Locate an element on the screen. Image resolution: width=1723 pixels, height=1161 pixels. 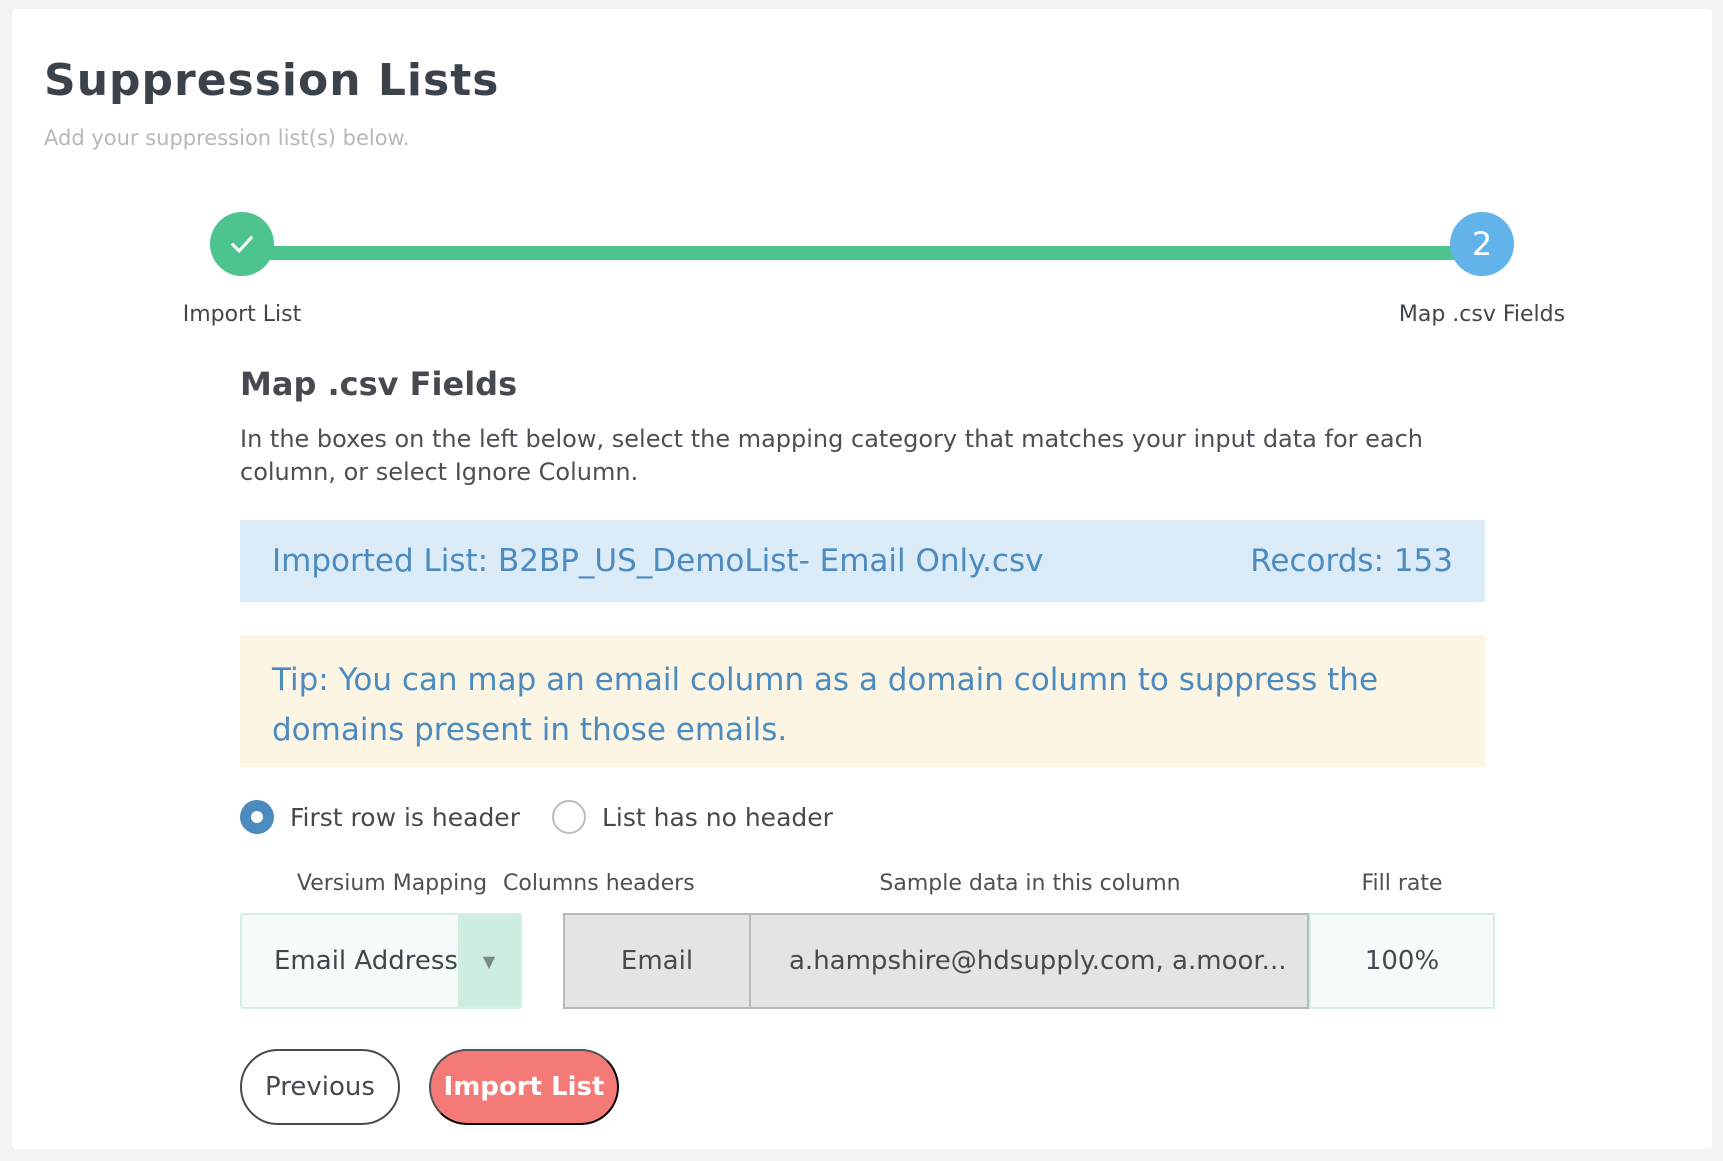
records-count: Records: 153 is located at coordinates (1351, 561).